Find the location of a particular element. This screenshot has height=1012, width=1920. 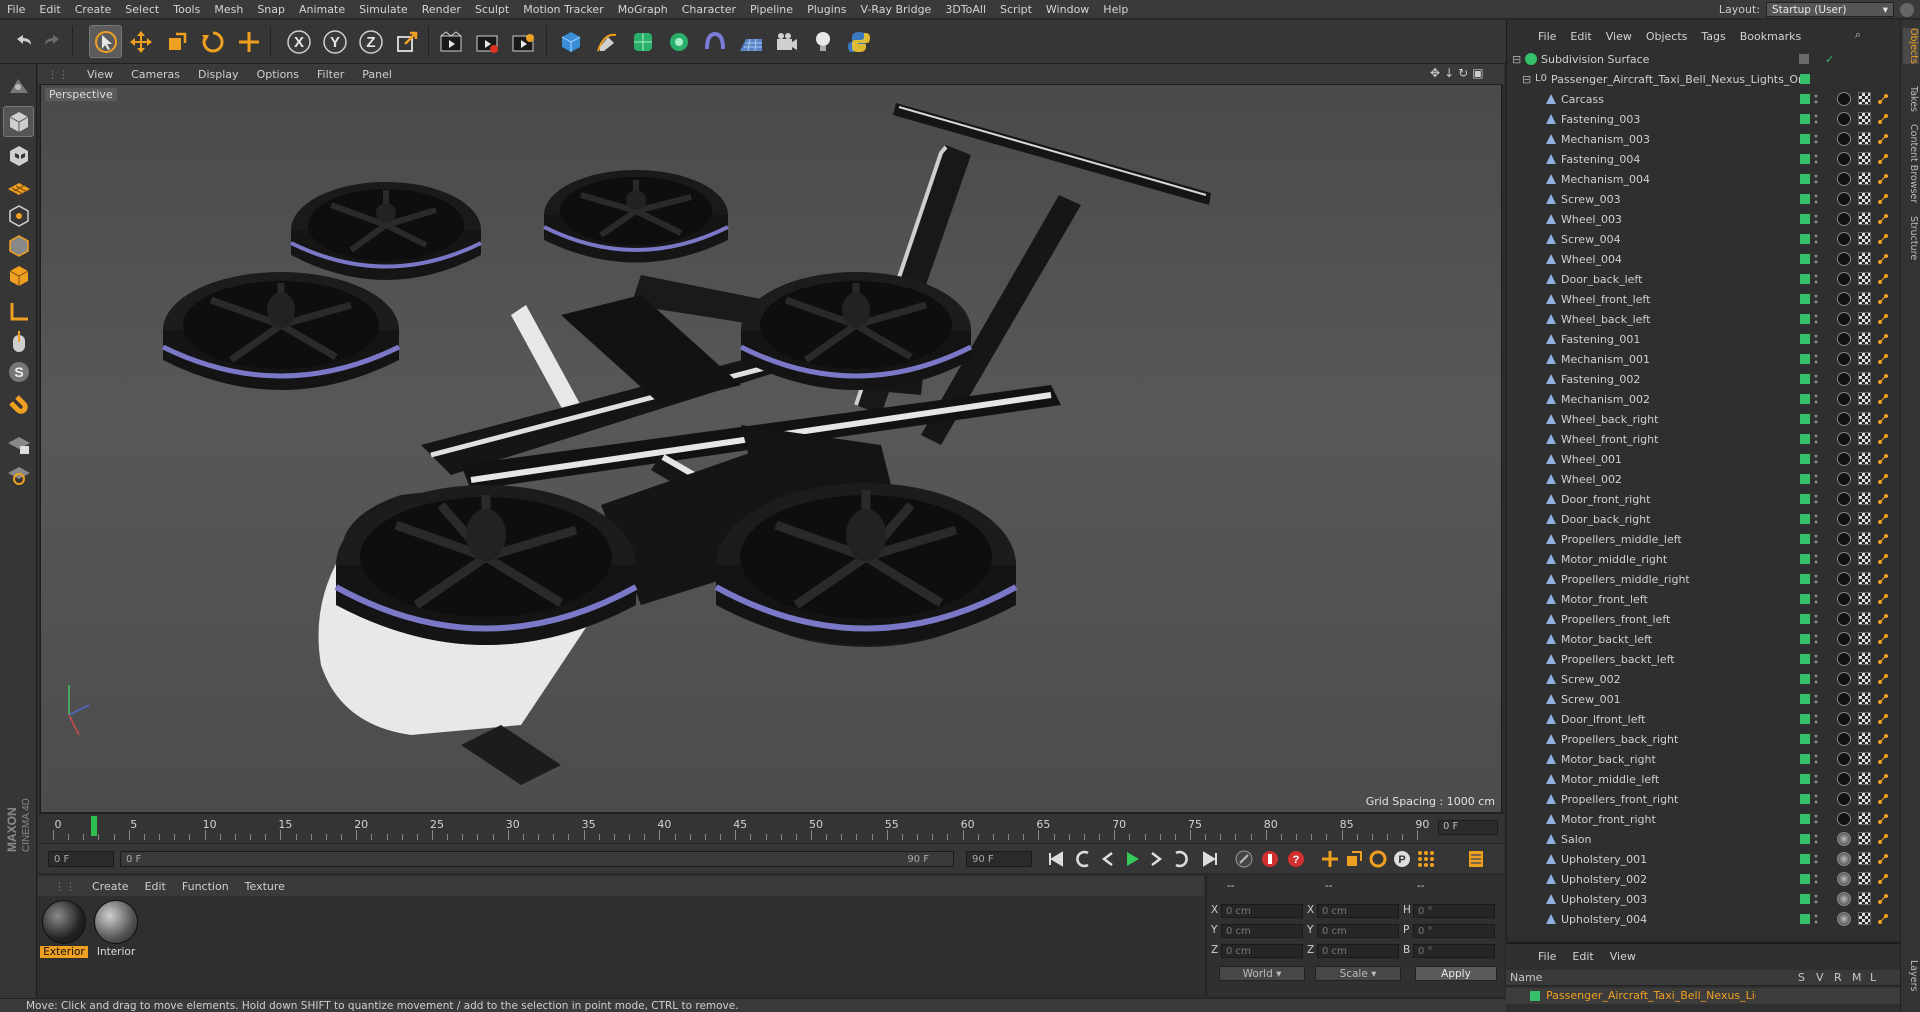

workplane-icon is located at coordinates (18, 185).